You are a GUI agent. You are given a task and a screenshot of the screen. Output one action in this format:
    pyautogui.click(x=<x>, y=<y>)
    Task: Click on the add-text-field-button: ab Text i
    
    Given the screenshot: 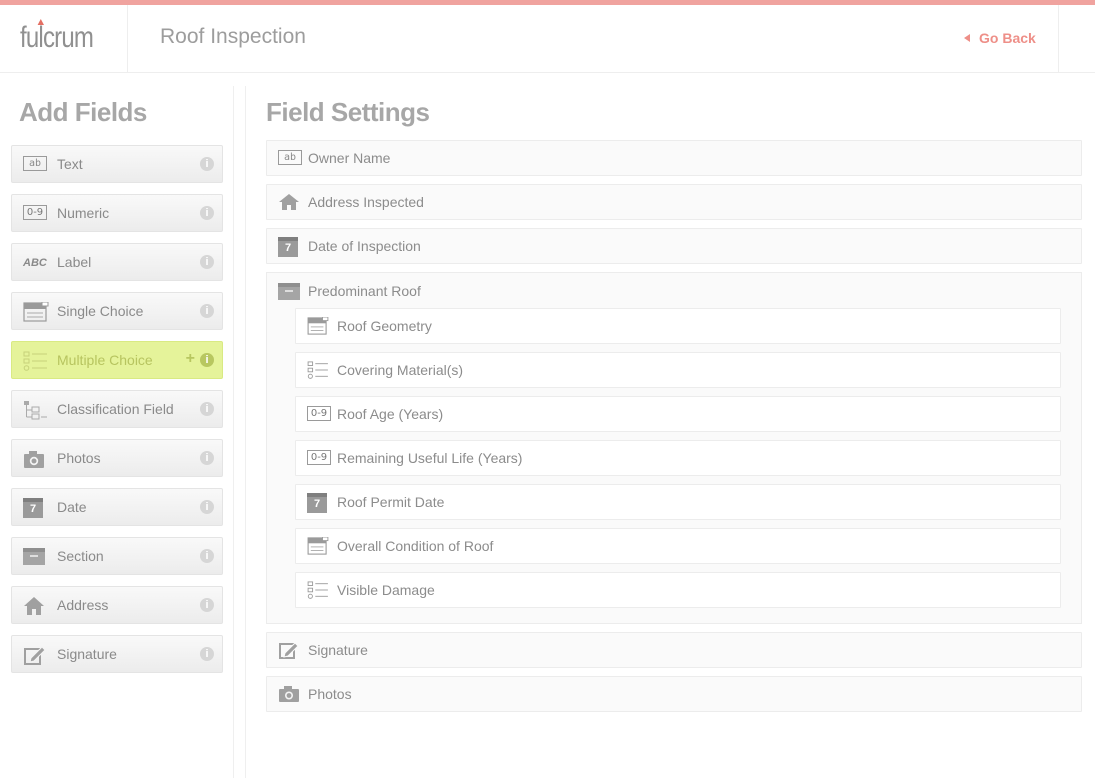 What is the action you would take?
    pyautogui.click(x=117, y=164)
    